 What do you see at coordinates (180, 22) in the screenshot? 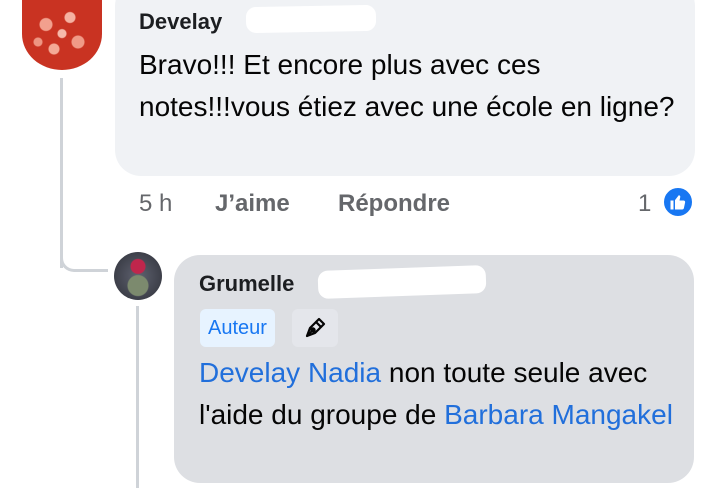
I see `comment-author-name: Develay` at bounding box center [180, 22].